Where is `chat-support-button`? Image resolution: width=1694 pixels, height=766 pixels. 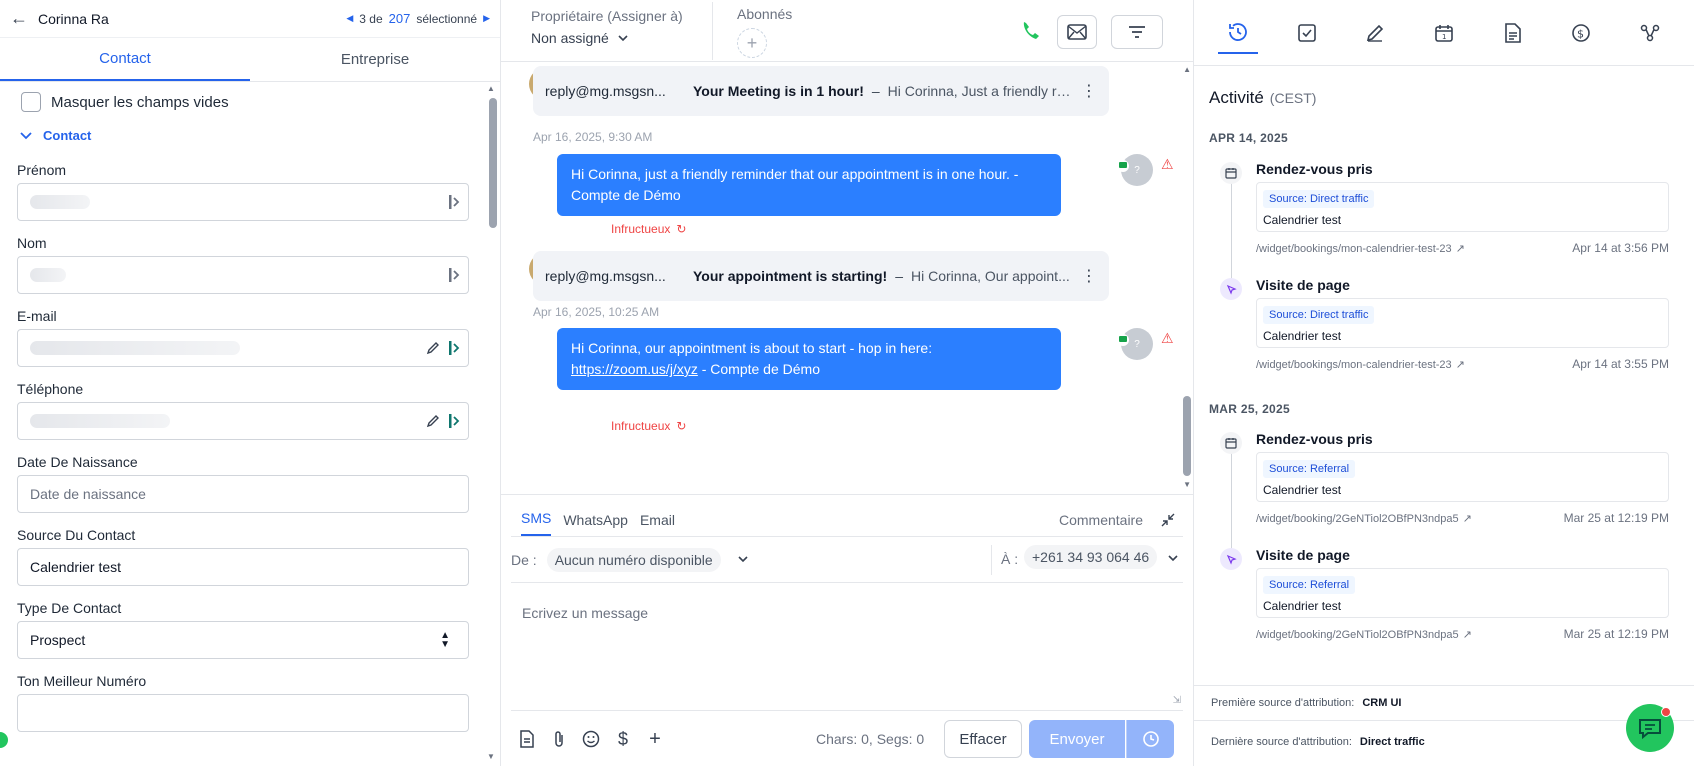
chat-support-button is located at coordinates (1650, 728).